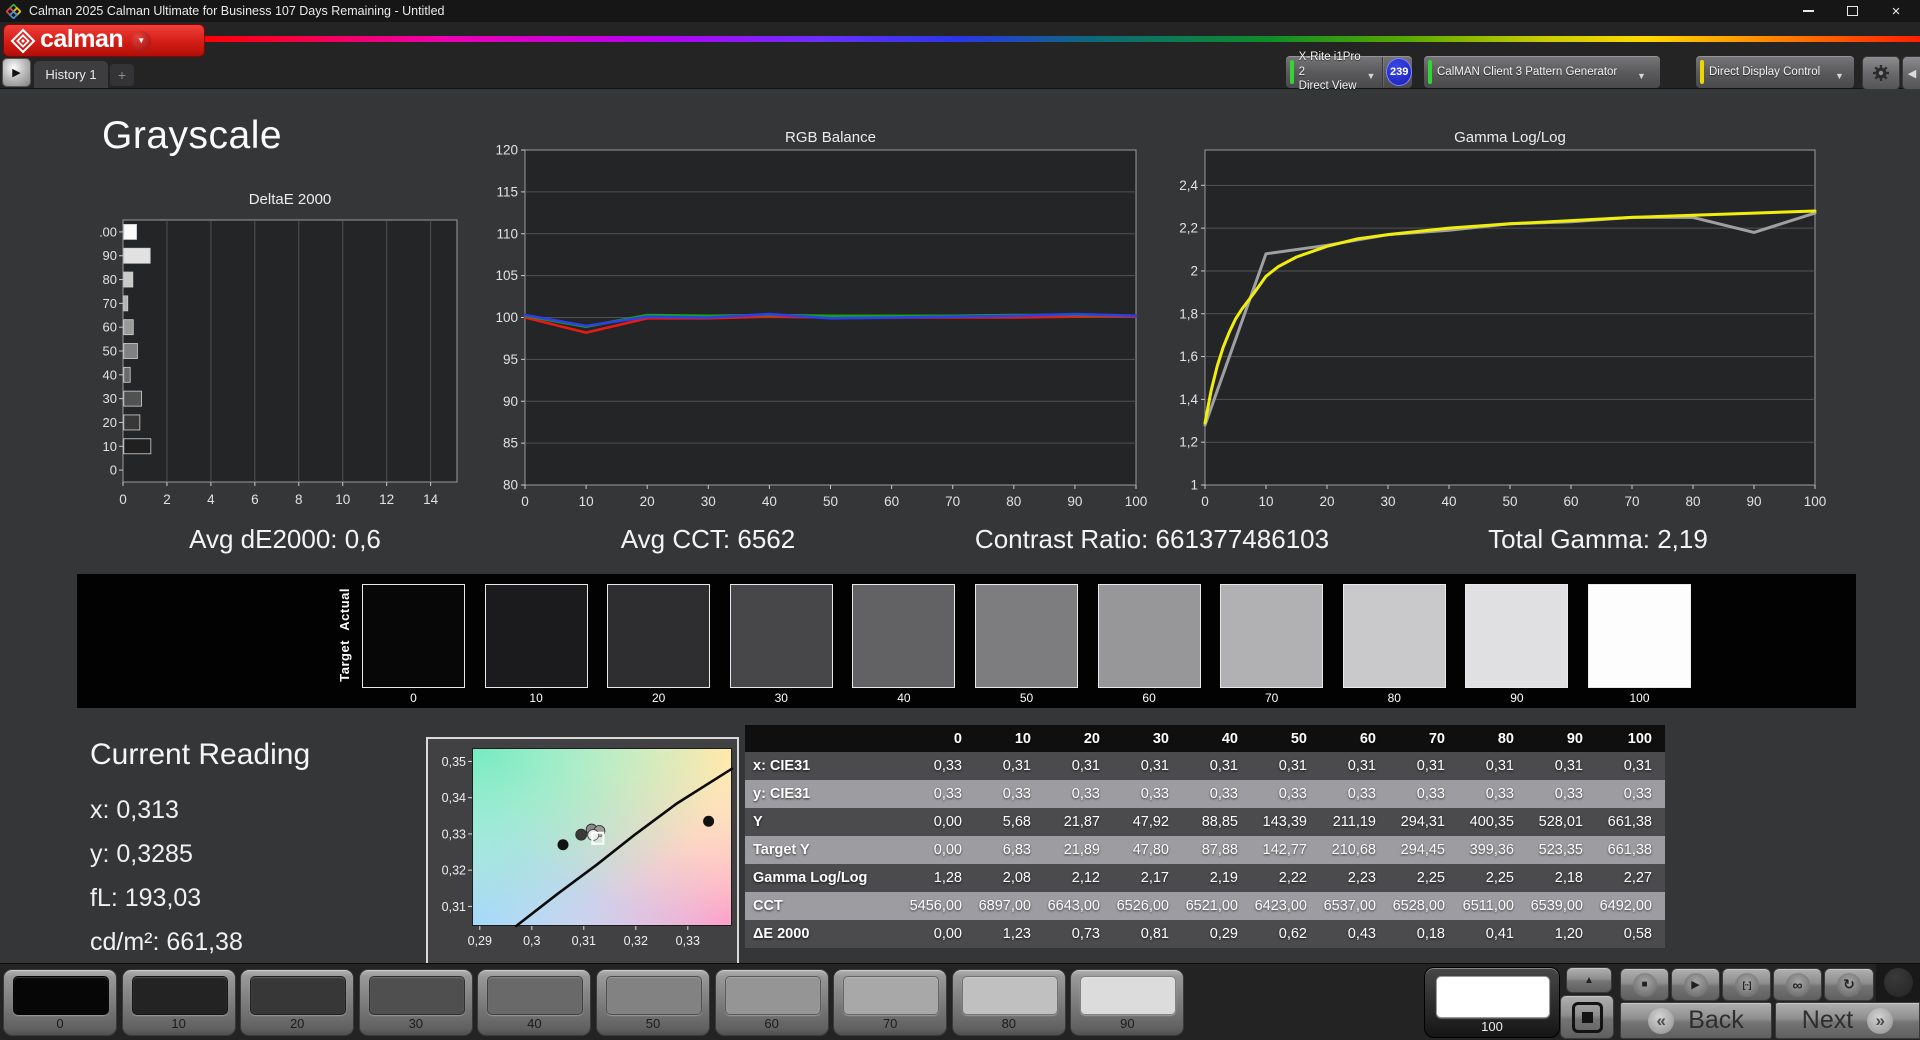 The width and height of the screenshot is (1920, 1040). What do you see at coordinates (768, 906) in the screenshot?
I see `row-label: CCT` at bounding box center [768, 906].